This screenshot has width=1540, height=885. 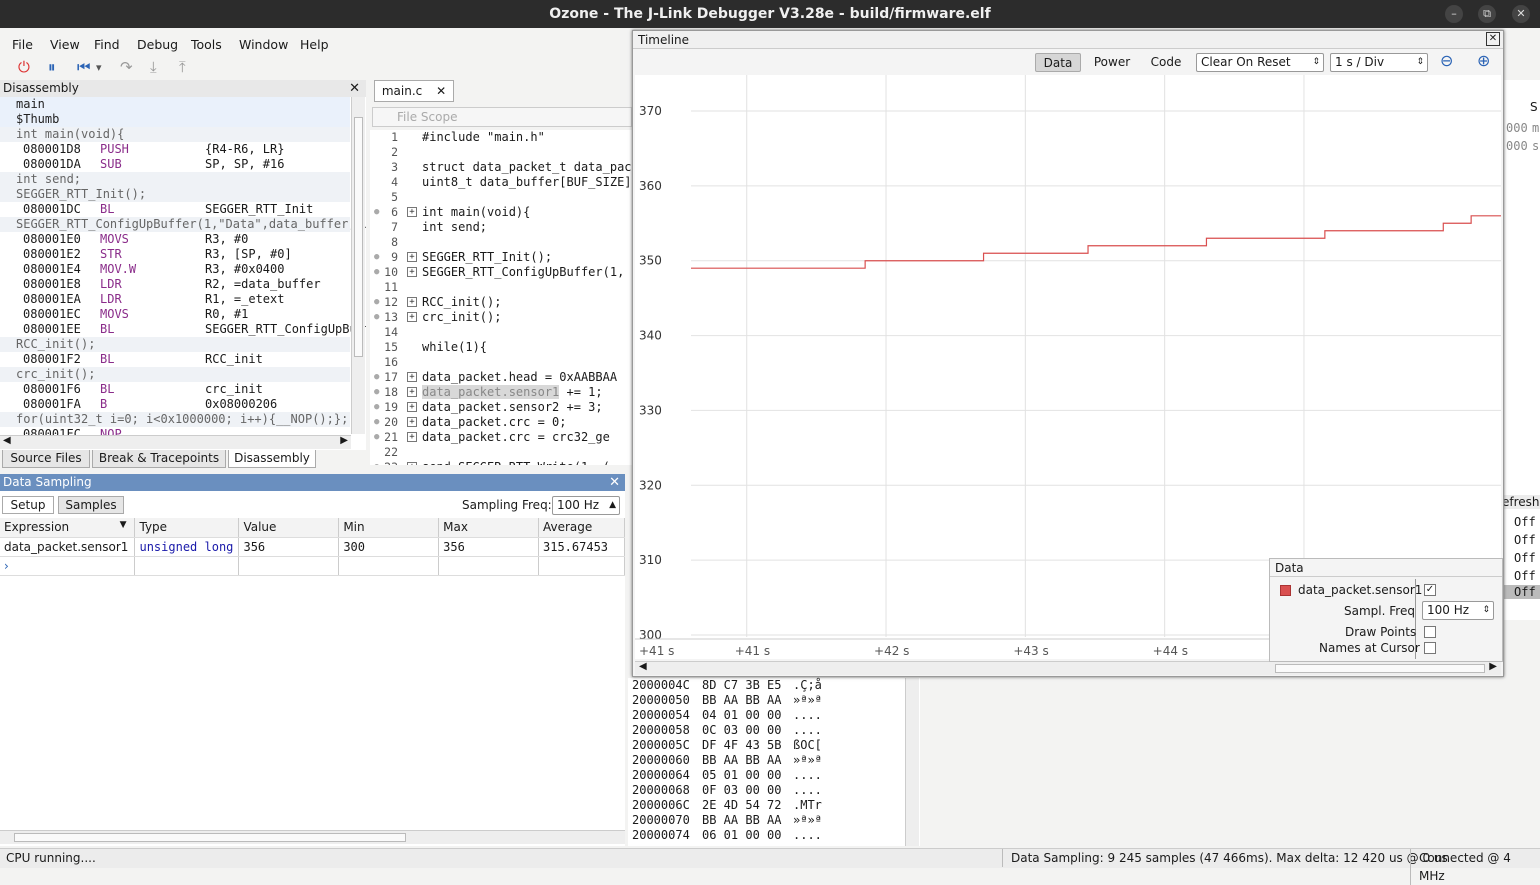 I want to click on memory-row: 2000004C 8D C7 3B E5 .Ç;å, so click(x=774, y=685).